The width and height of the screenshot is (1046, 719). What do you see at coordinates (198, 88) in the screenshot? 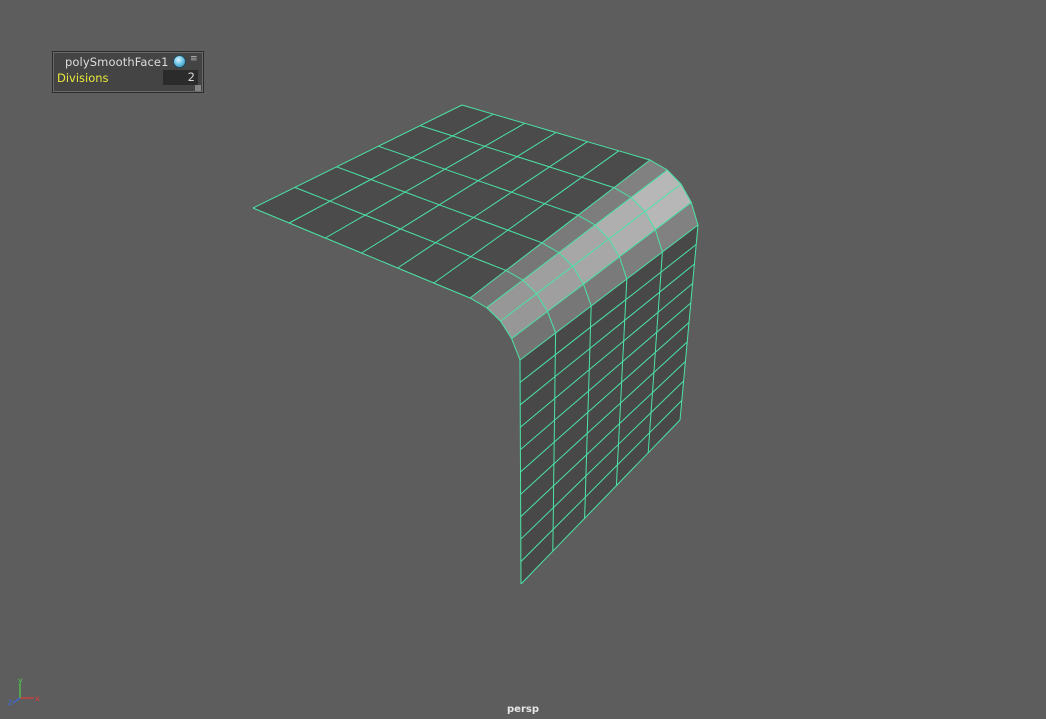
I see `resize-grip-icon` at bounding box center [198, 88].